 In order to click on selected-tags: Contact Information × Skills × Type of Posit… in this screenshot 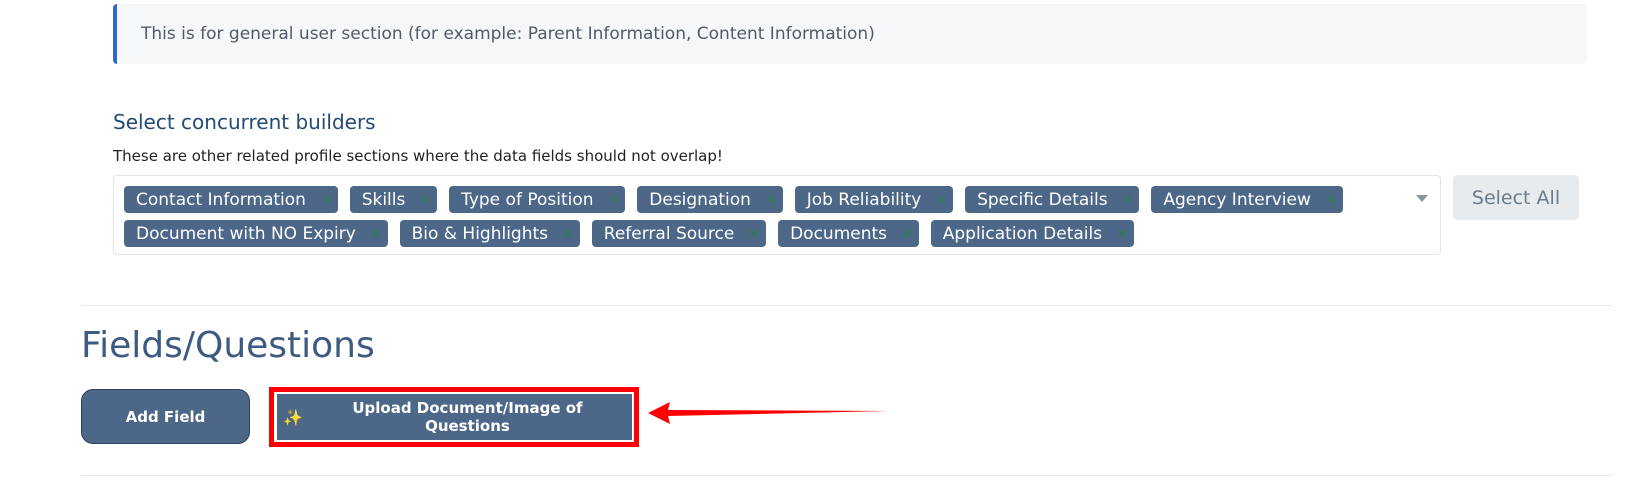, I will do `click(762, 216)`.